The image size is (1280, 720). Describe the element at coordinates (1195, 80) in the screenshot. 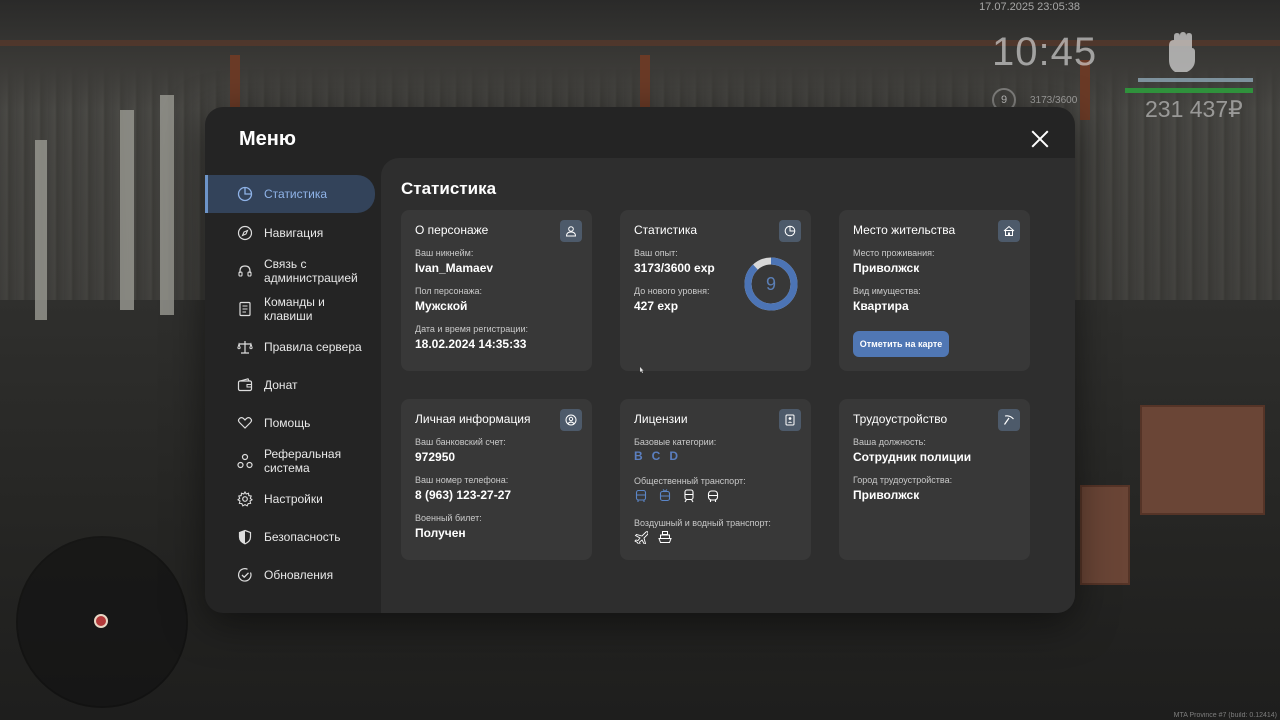

I see `hud-armor-bar` at that location.